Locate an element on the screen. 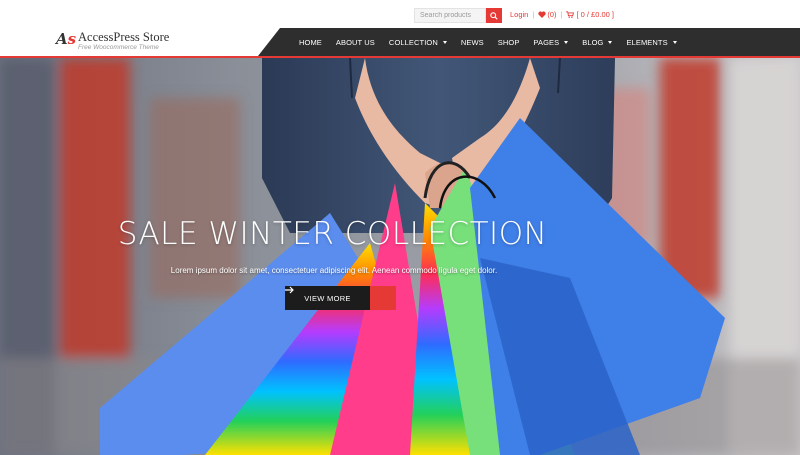 The height and width of the screenshot is (455, 800). nav-item-blog: BLOG is located at coordinates (597, 42).